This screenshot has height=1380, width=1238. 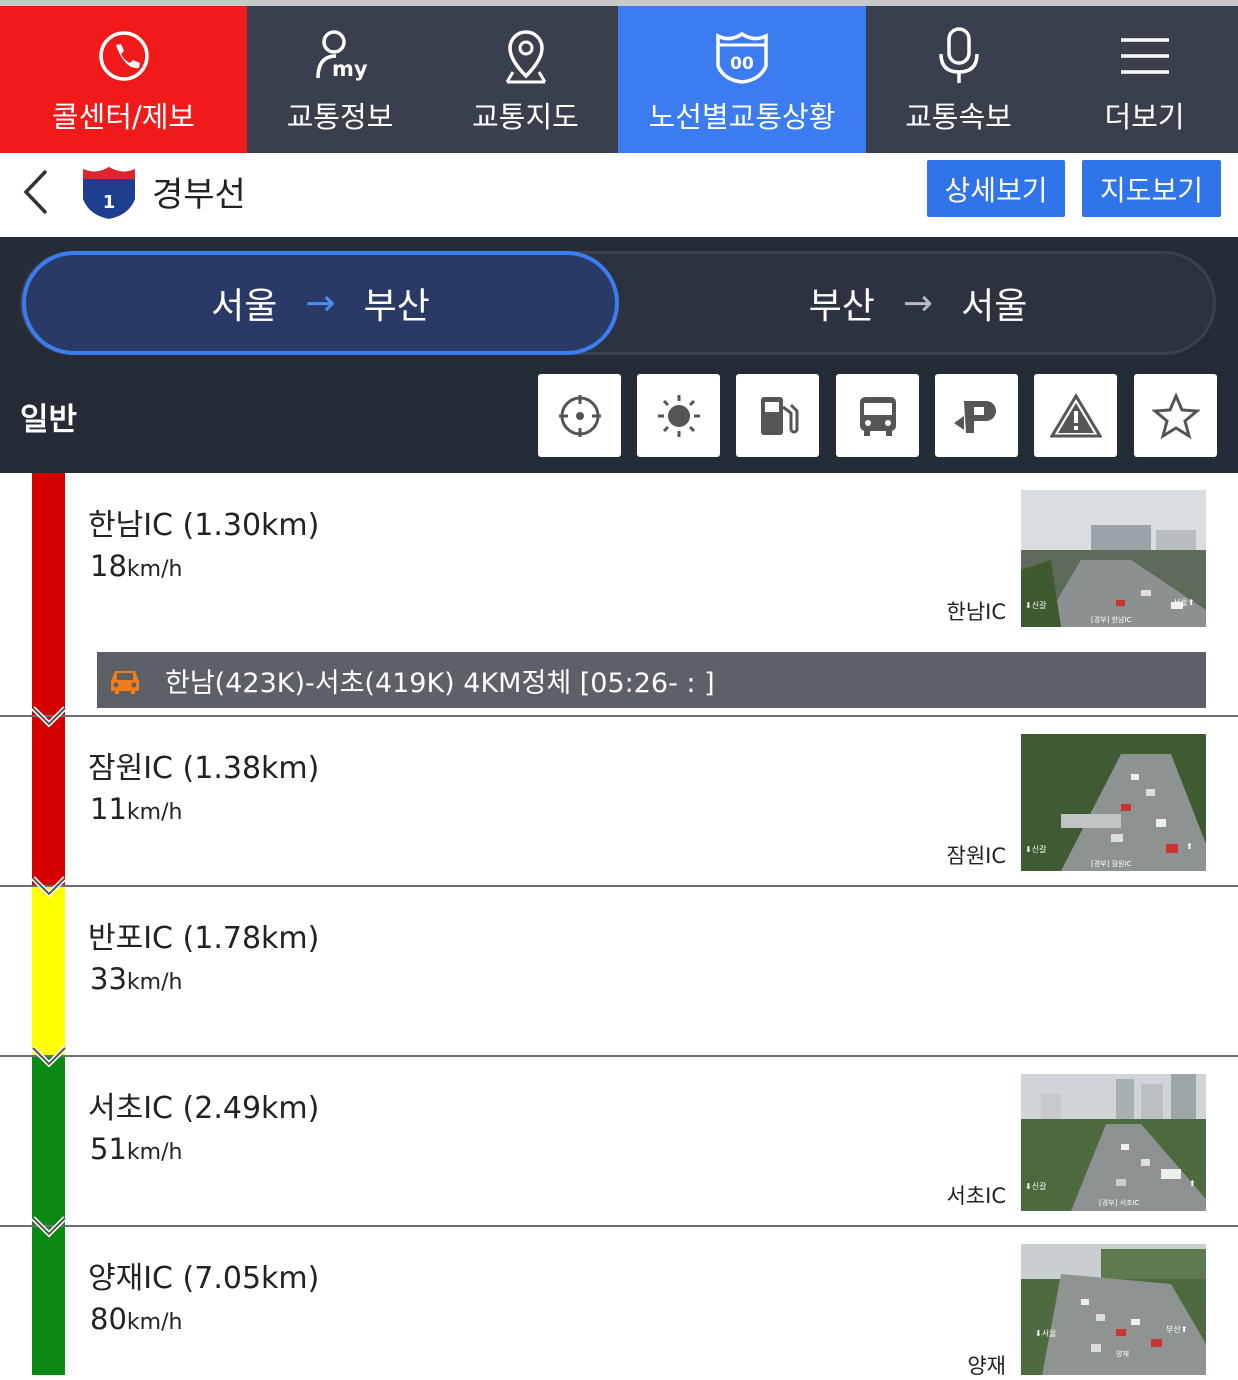 I want to click on rest-area-tool-button, so click(x=976, y=415).